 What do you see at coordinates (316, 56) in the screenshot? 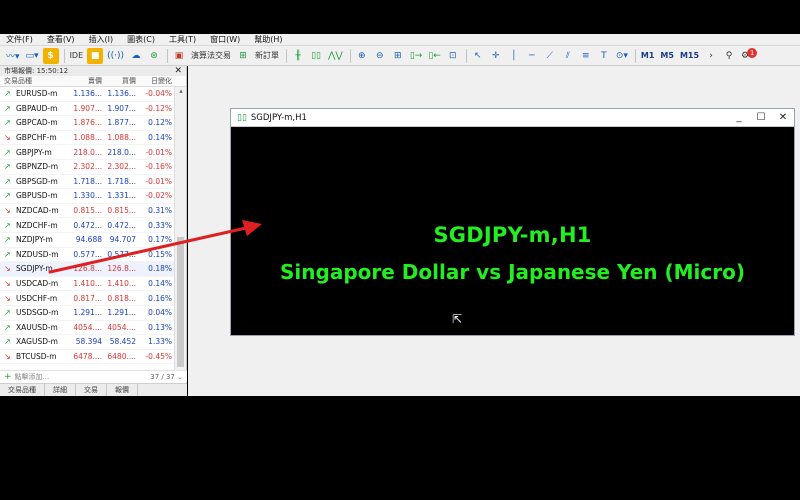
I see `candlestick-icon: ▯▯` at bounding box center [316, 56].